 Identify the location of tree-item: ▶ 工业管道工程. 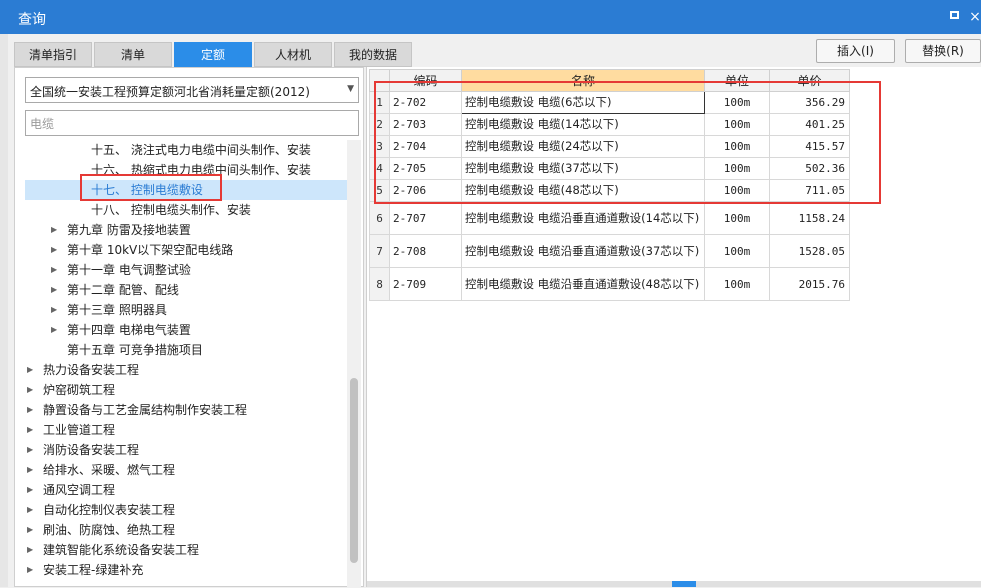
(186, 430).